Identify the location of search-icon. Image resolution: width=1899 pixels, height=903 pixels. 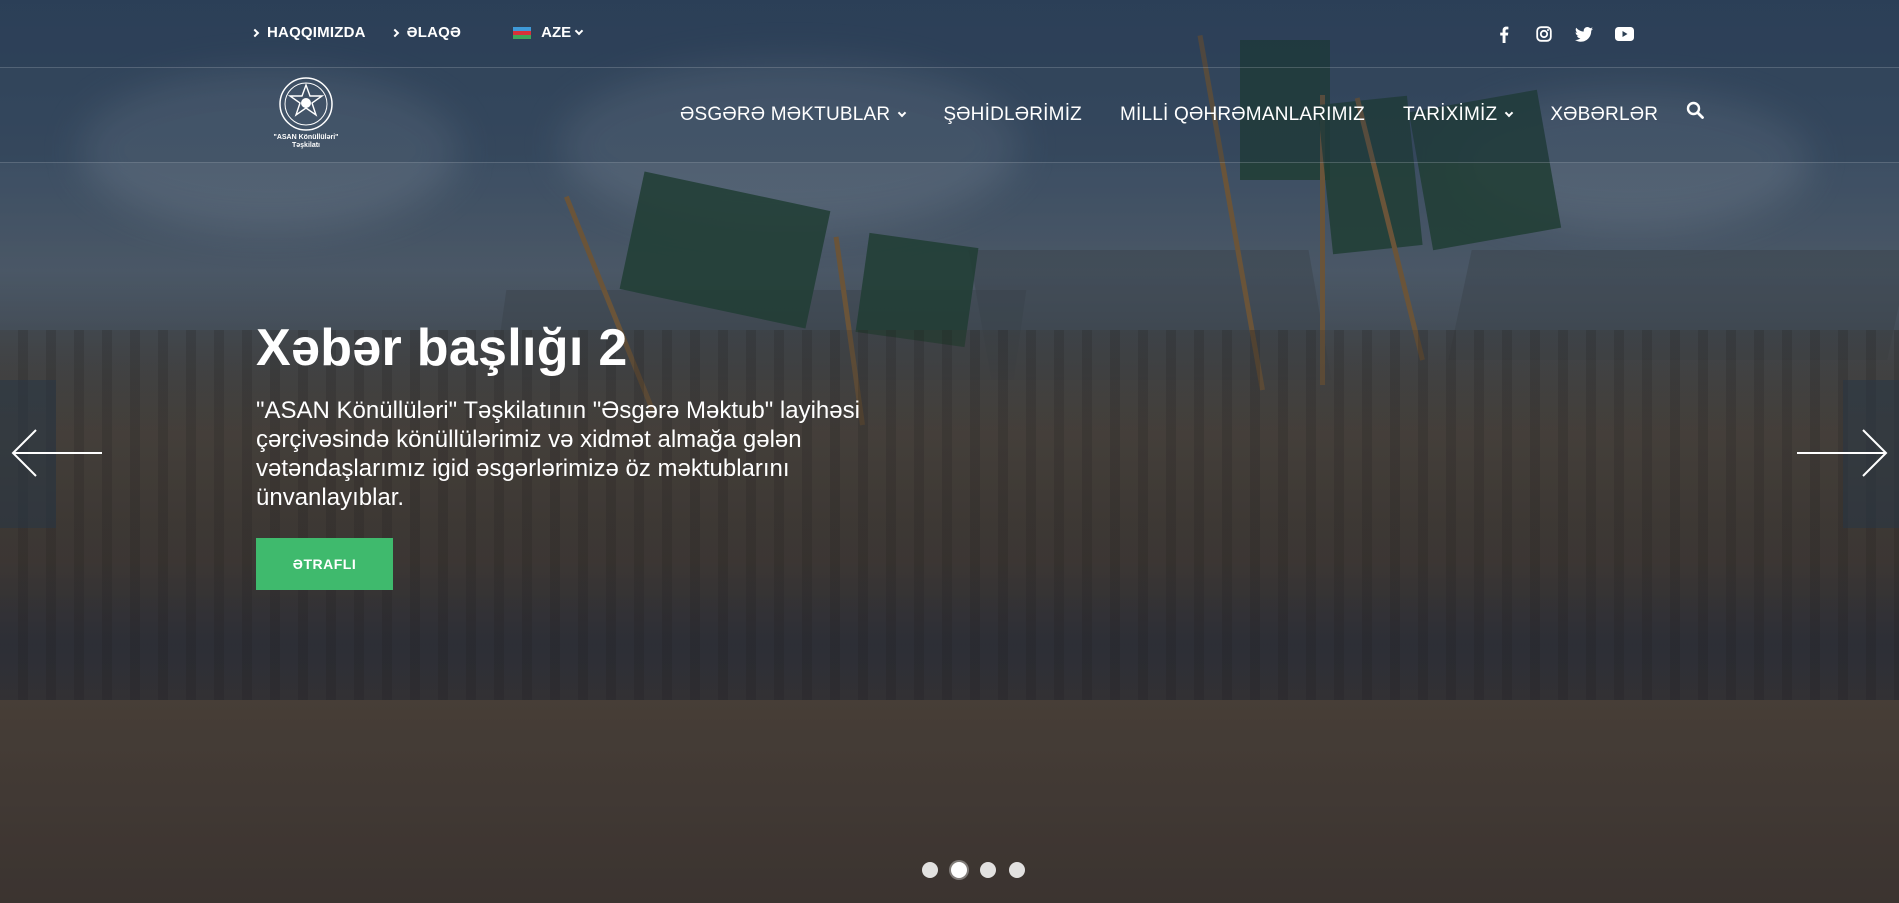
(1696, 111).